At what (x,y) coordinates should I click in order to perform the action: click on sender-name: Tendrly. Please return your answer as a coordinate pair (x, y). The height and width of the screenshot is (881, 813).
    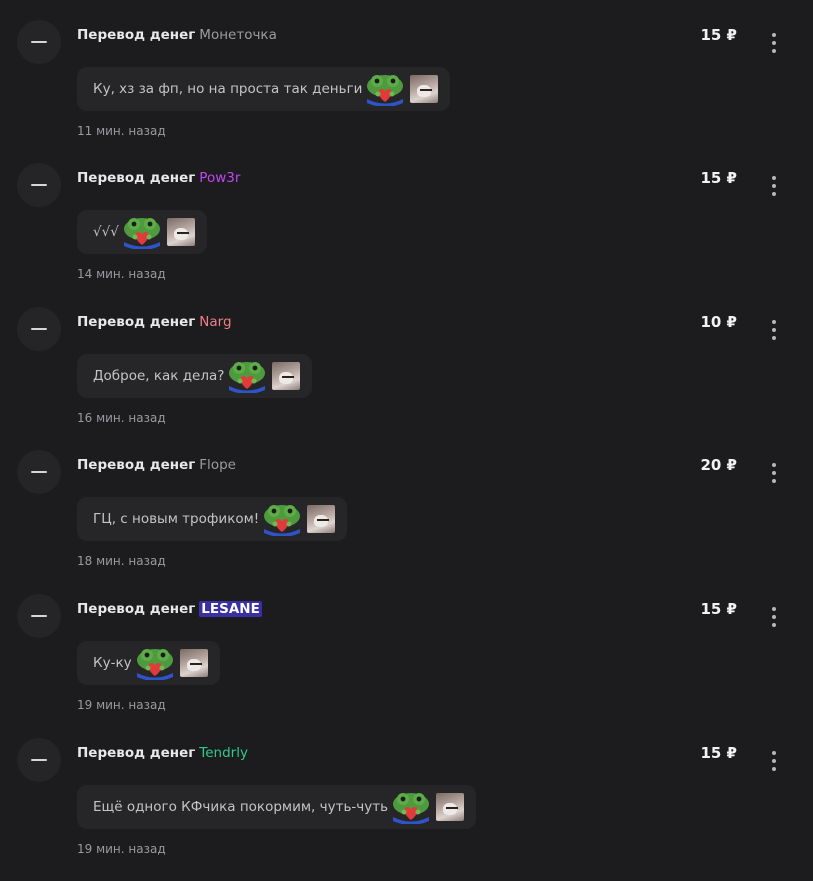
    Looking at the image, I should click on (223, 753).